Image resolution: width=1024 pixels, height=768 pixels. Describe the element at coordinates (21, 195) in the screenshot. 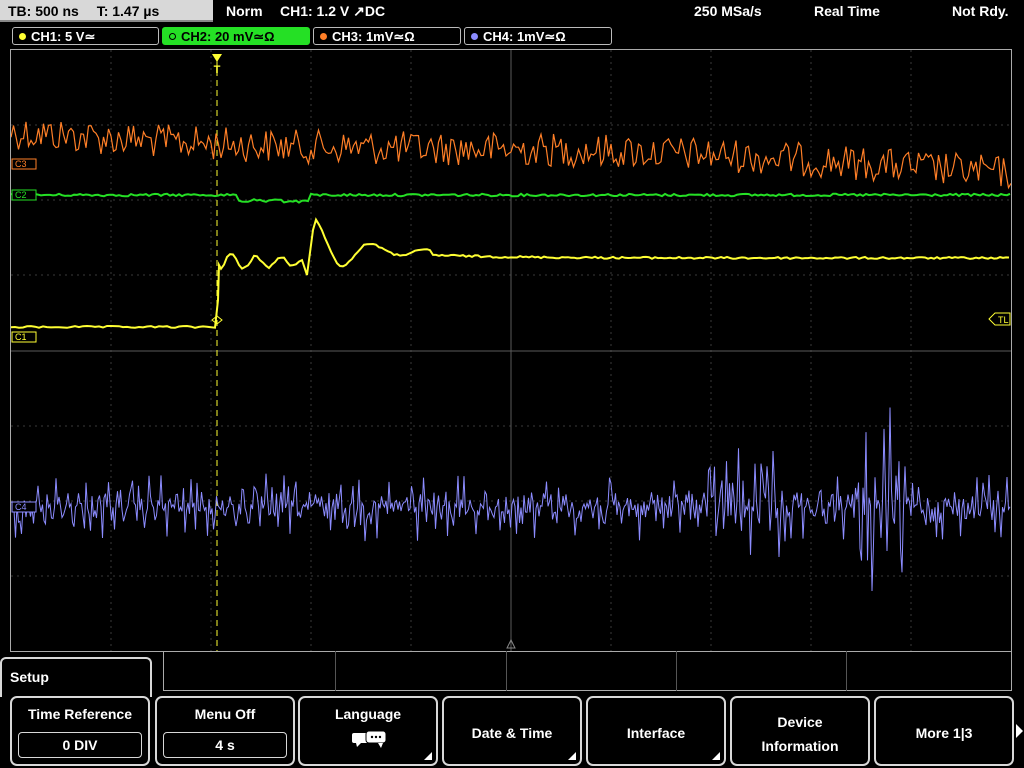

I see `c2-label: C2` at that location.